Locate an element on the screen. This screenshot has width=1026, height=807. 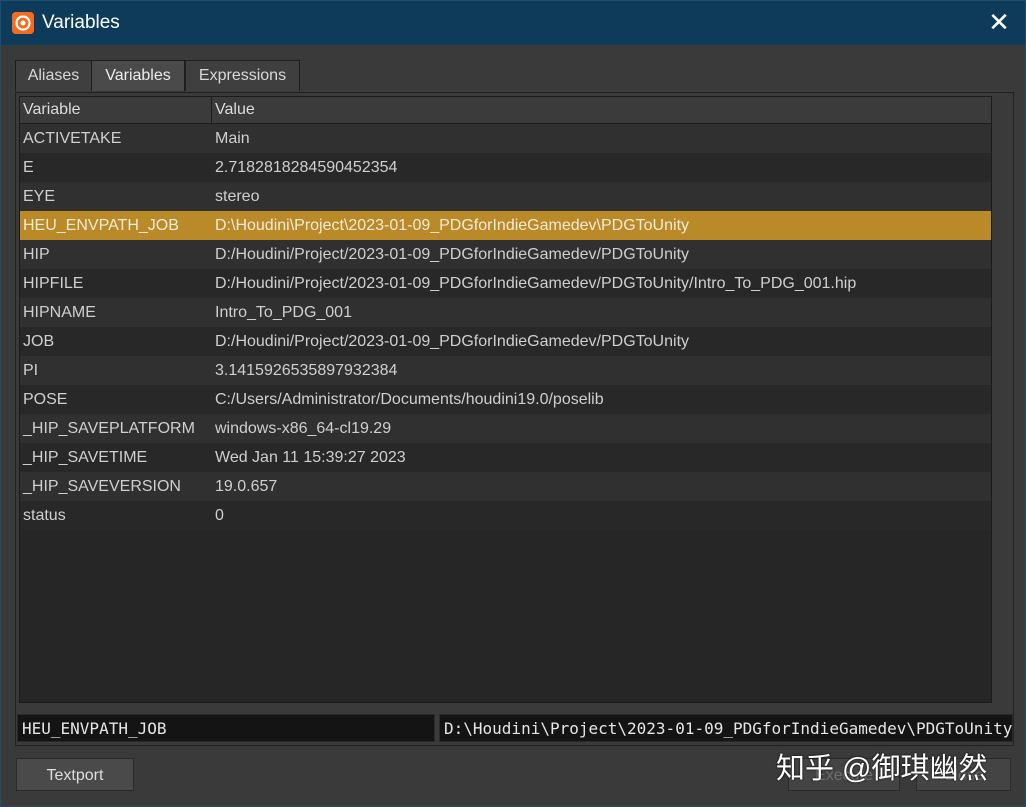
title-bar: Variables ✕ is located at coordinates (513, 23).